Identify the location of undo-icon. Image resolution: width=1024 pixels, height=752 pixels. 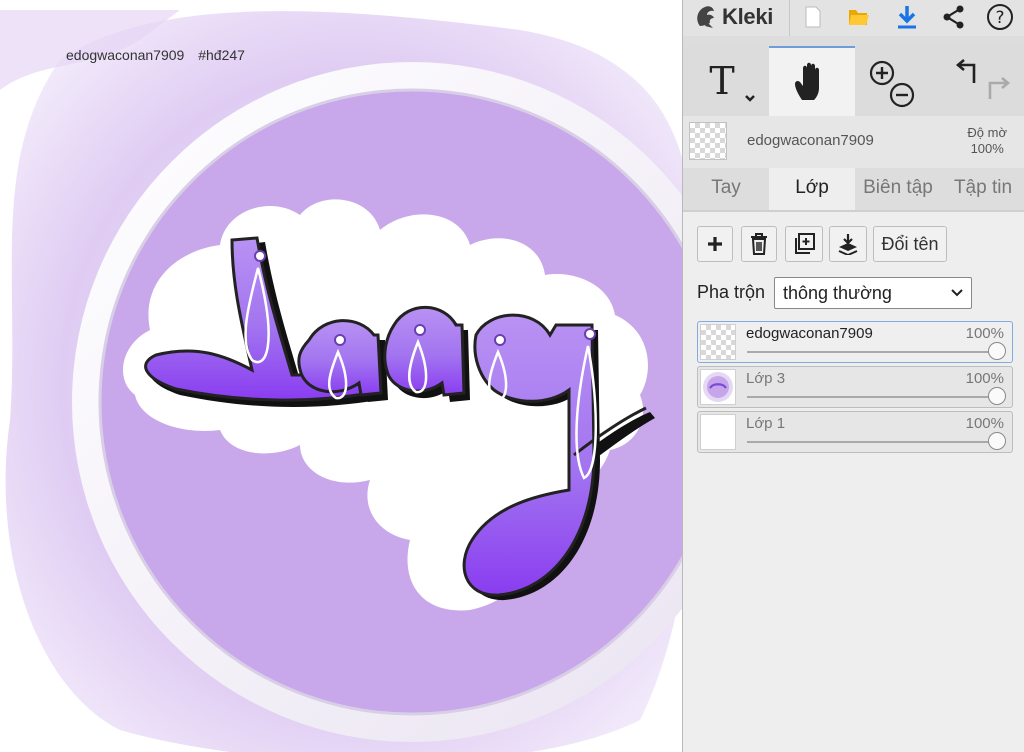
(965, 71).